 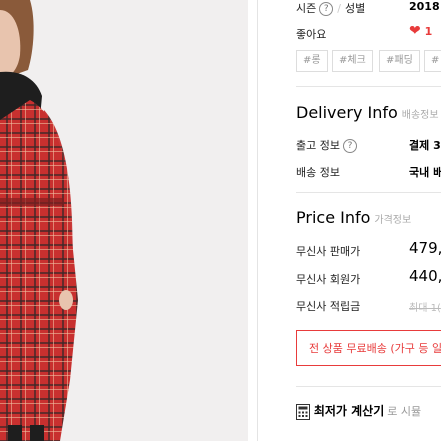 What do you see at coordinates (399, 61) in the screenshot?
I see `tag-item: #패딩` at bounding box center [399, 61].